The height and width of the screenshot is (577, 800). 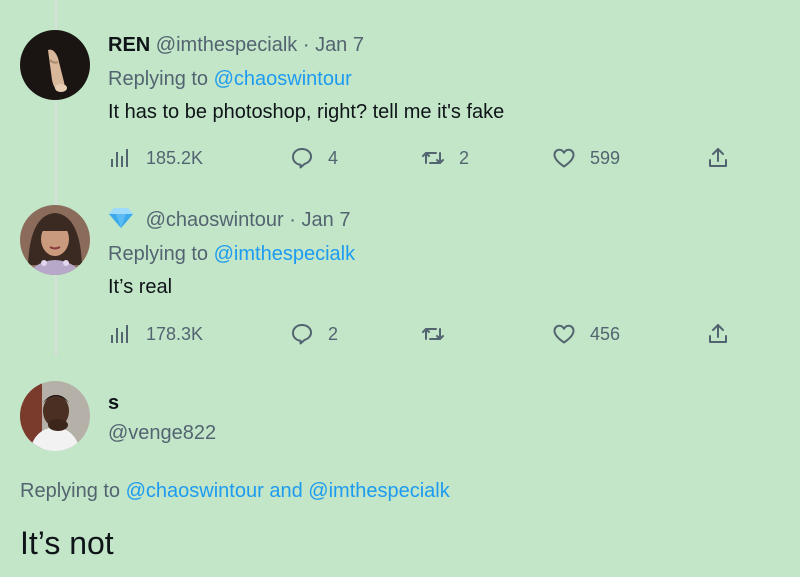 What do you see at coordinates (175, 333) in the screenshot?
I see `views-count: 178.3K` at bounding box center [175, 333].